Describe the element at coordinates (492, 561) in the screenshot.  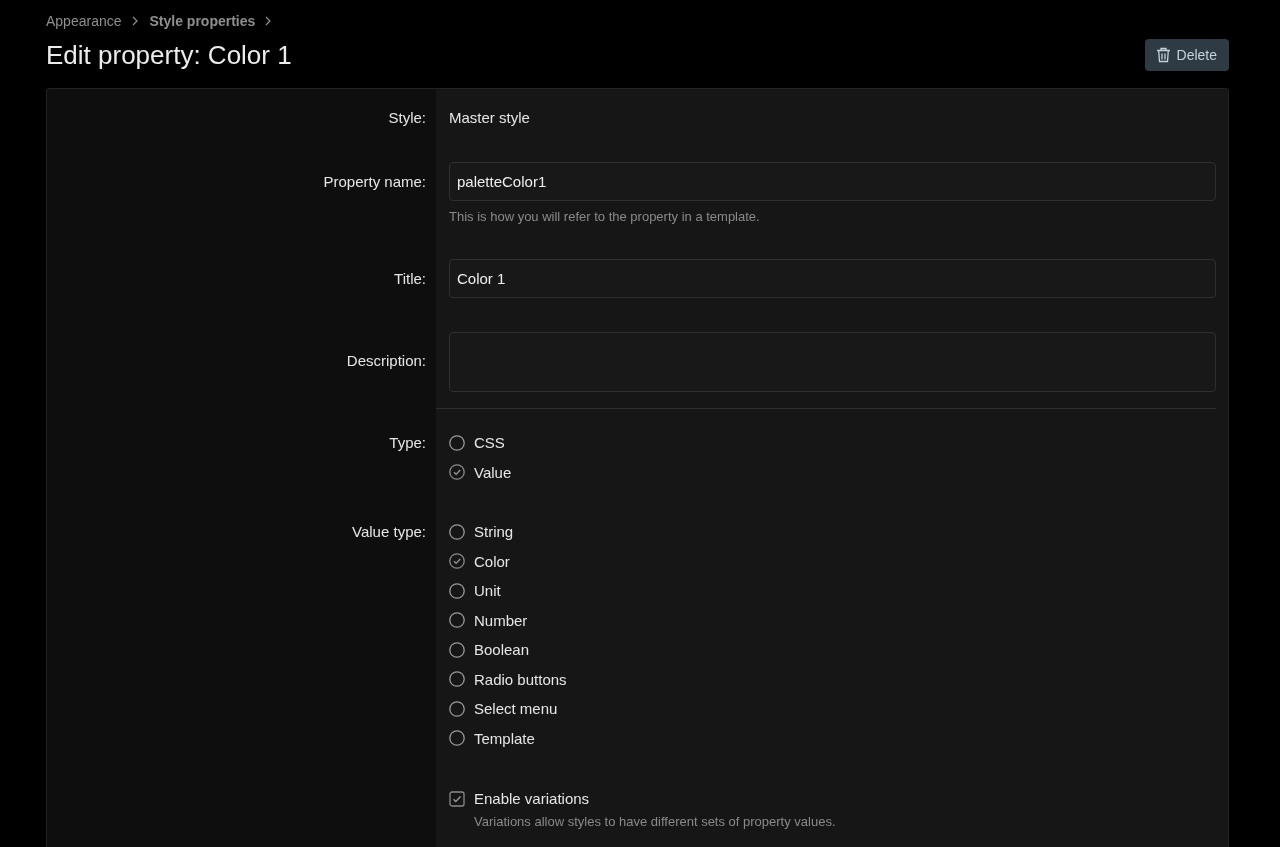
I see `radio-label: Color` at that location.